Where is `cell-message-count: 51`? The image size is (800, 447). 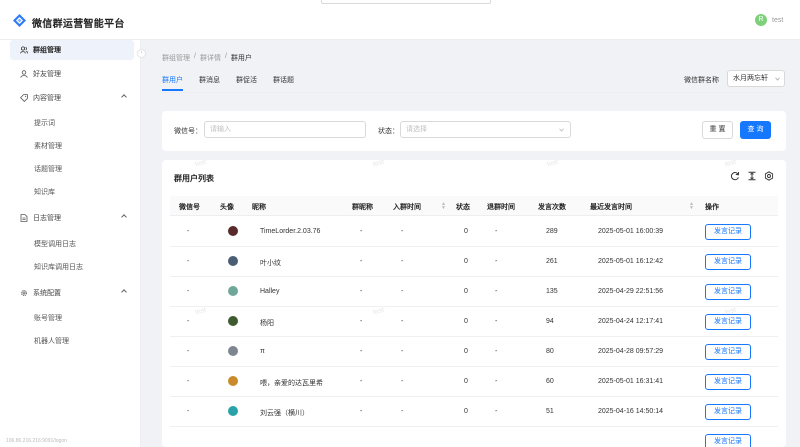
cell-message-count: 51 is located at coordinates (550, 411).